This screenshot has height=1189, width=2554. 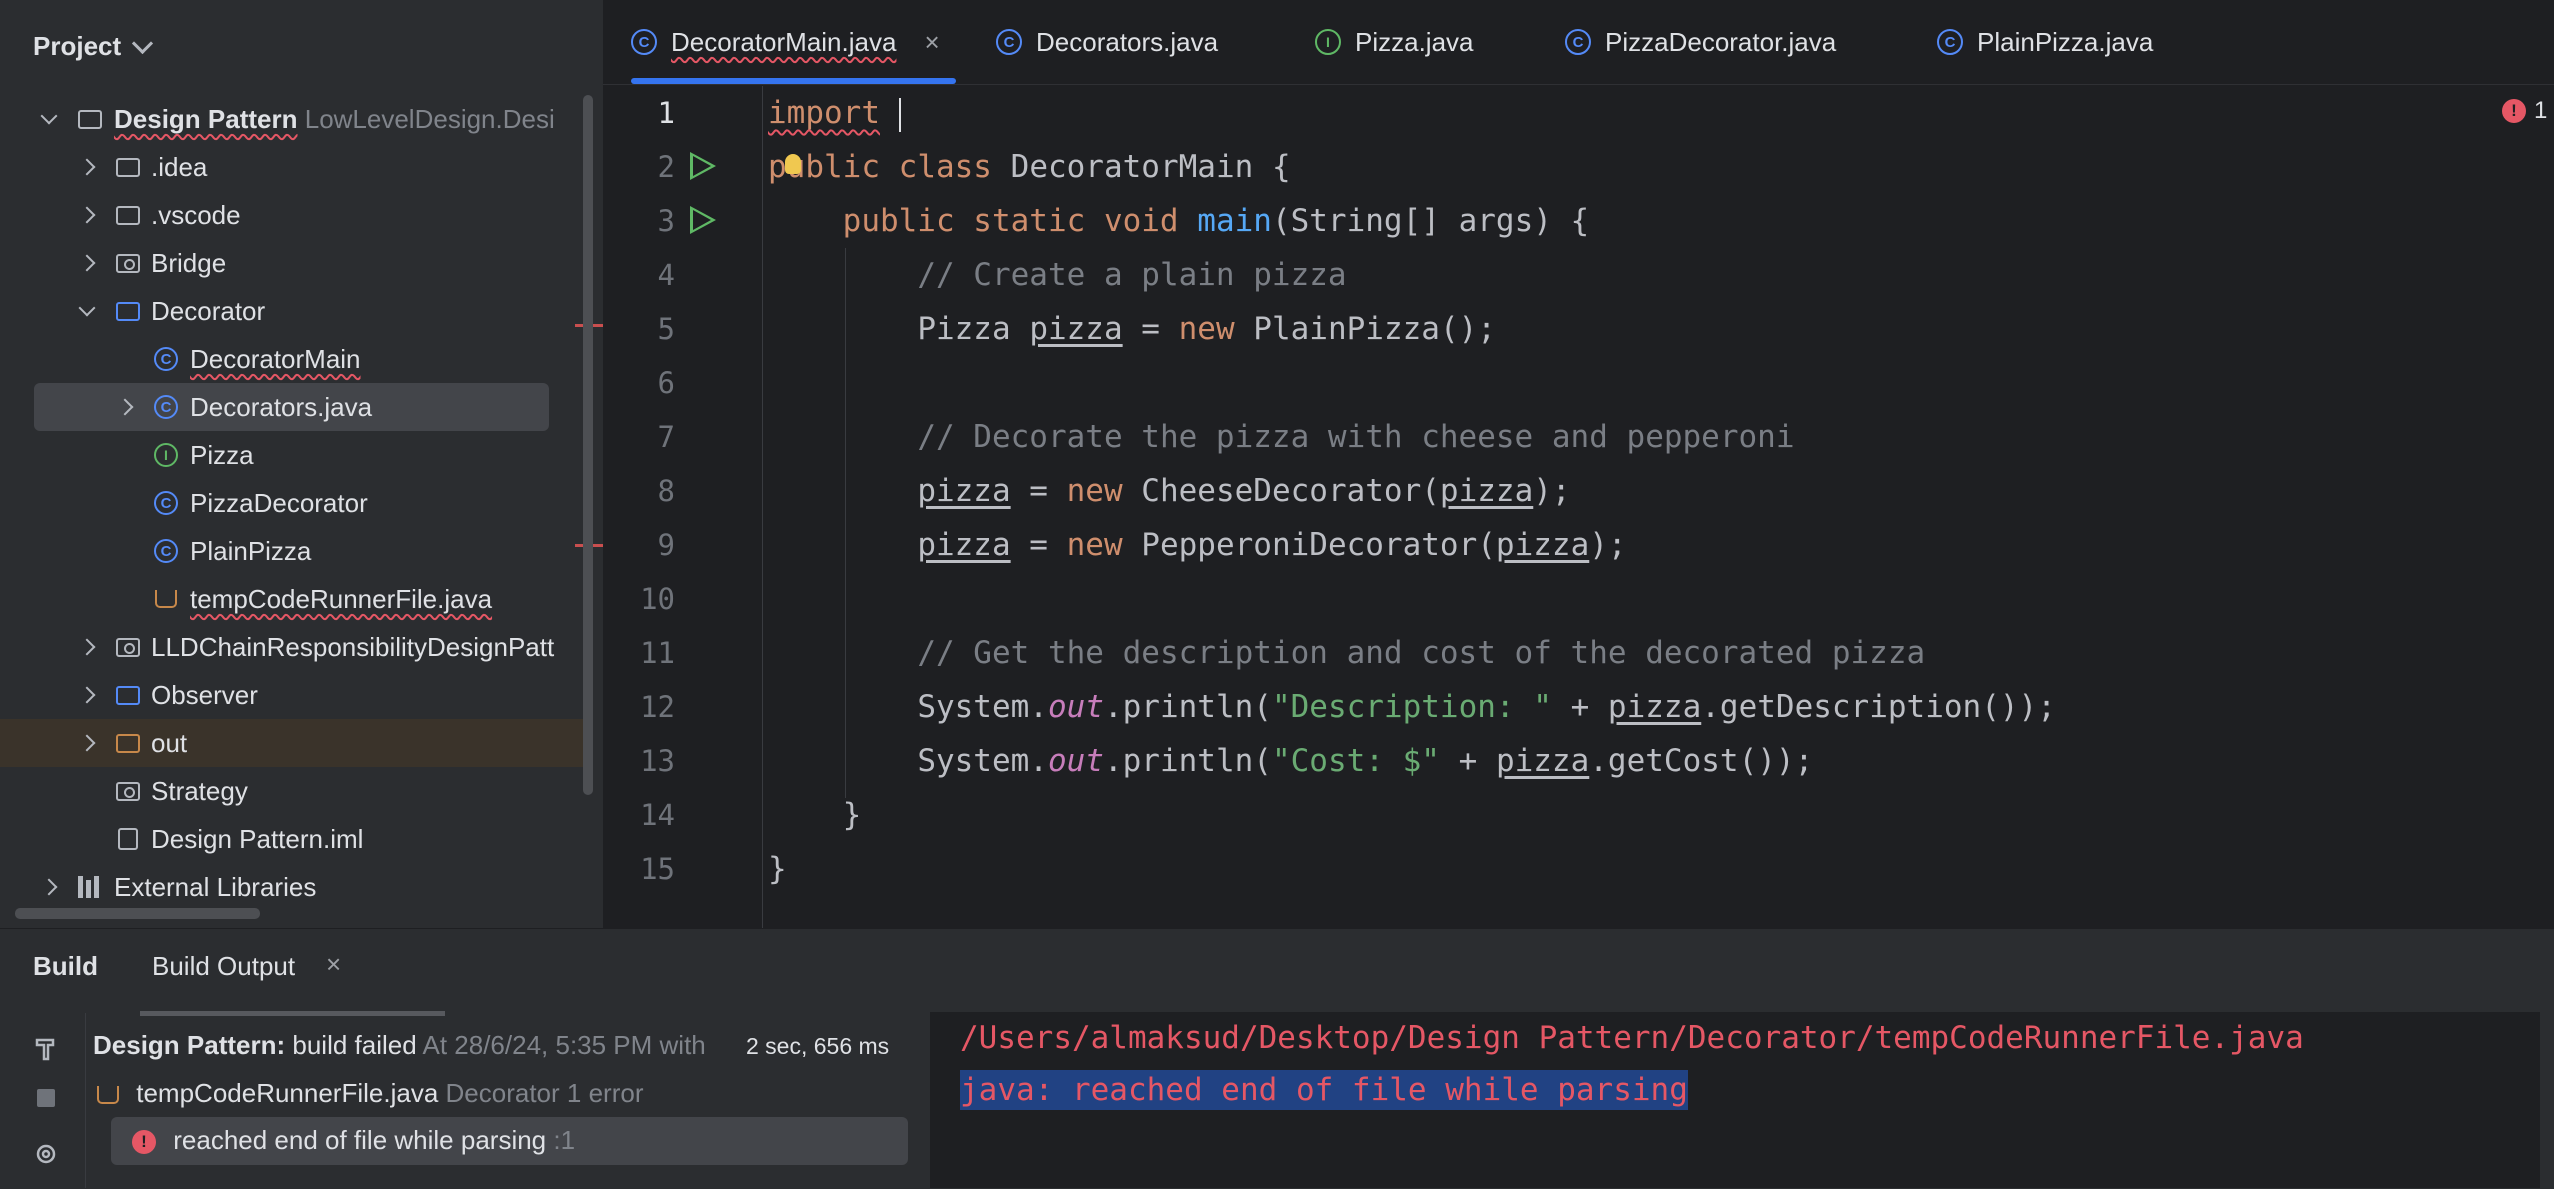 I want to click on line-number: 7, so click(x=666, y=437).